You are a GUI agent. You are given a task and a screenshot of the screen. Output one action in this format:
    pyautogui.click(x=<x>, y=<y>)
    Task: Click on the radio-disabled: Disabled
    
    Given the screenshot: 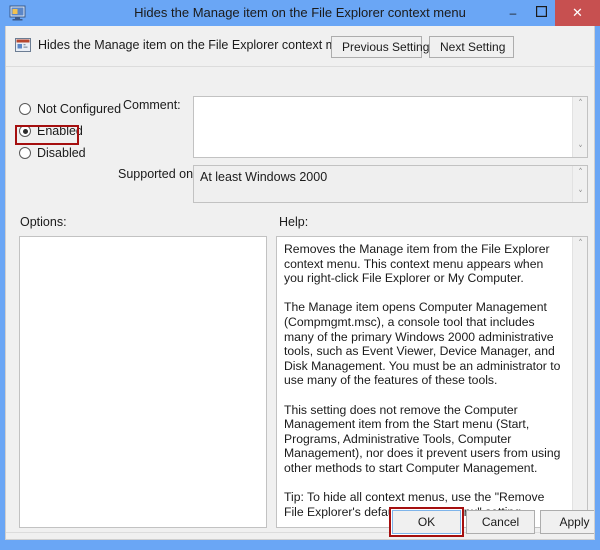 What is the action you would take?
    pyautogui.click(x=99, y=153)
    